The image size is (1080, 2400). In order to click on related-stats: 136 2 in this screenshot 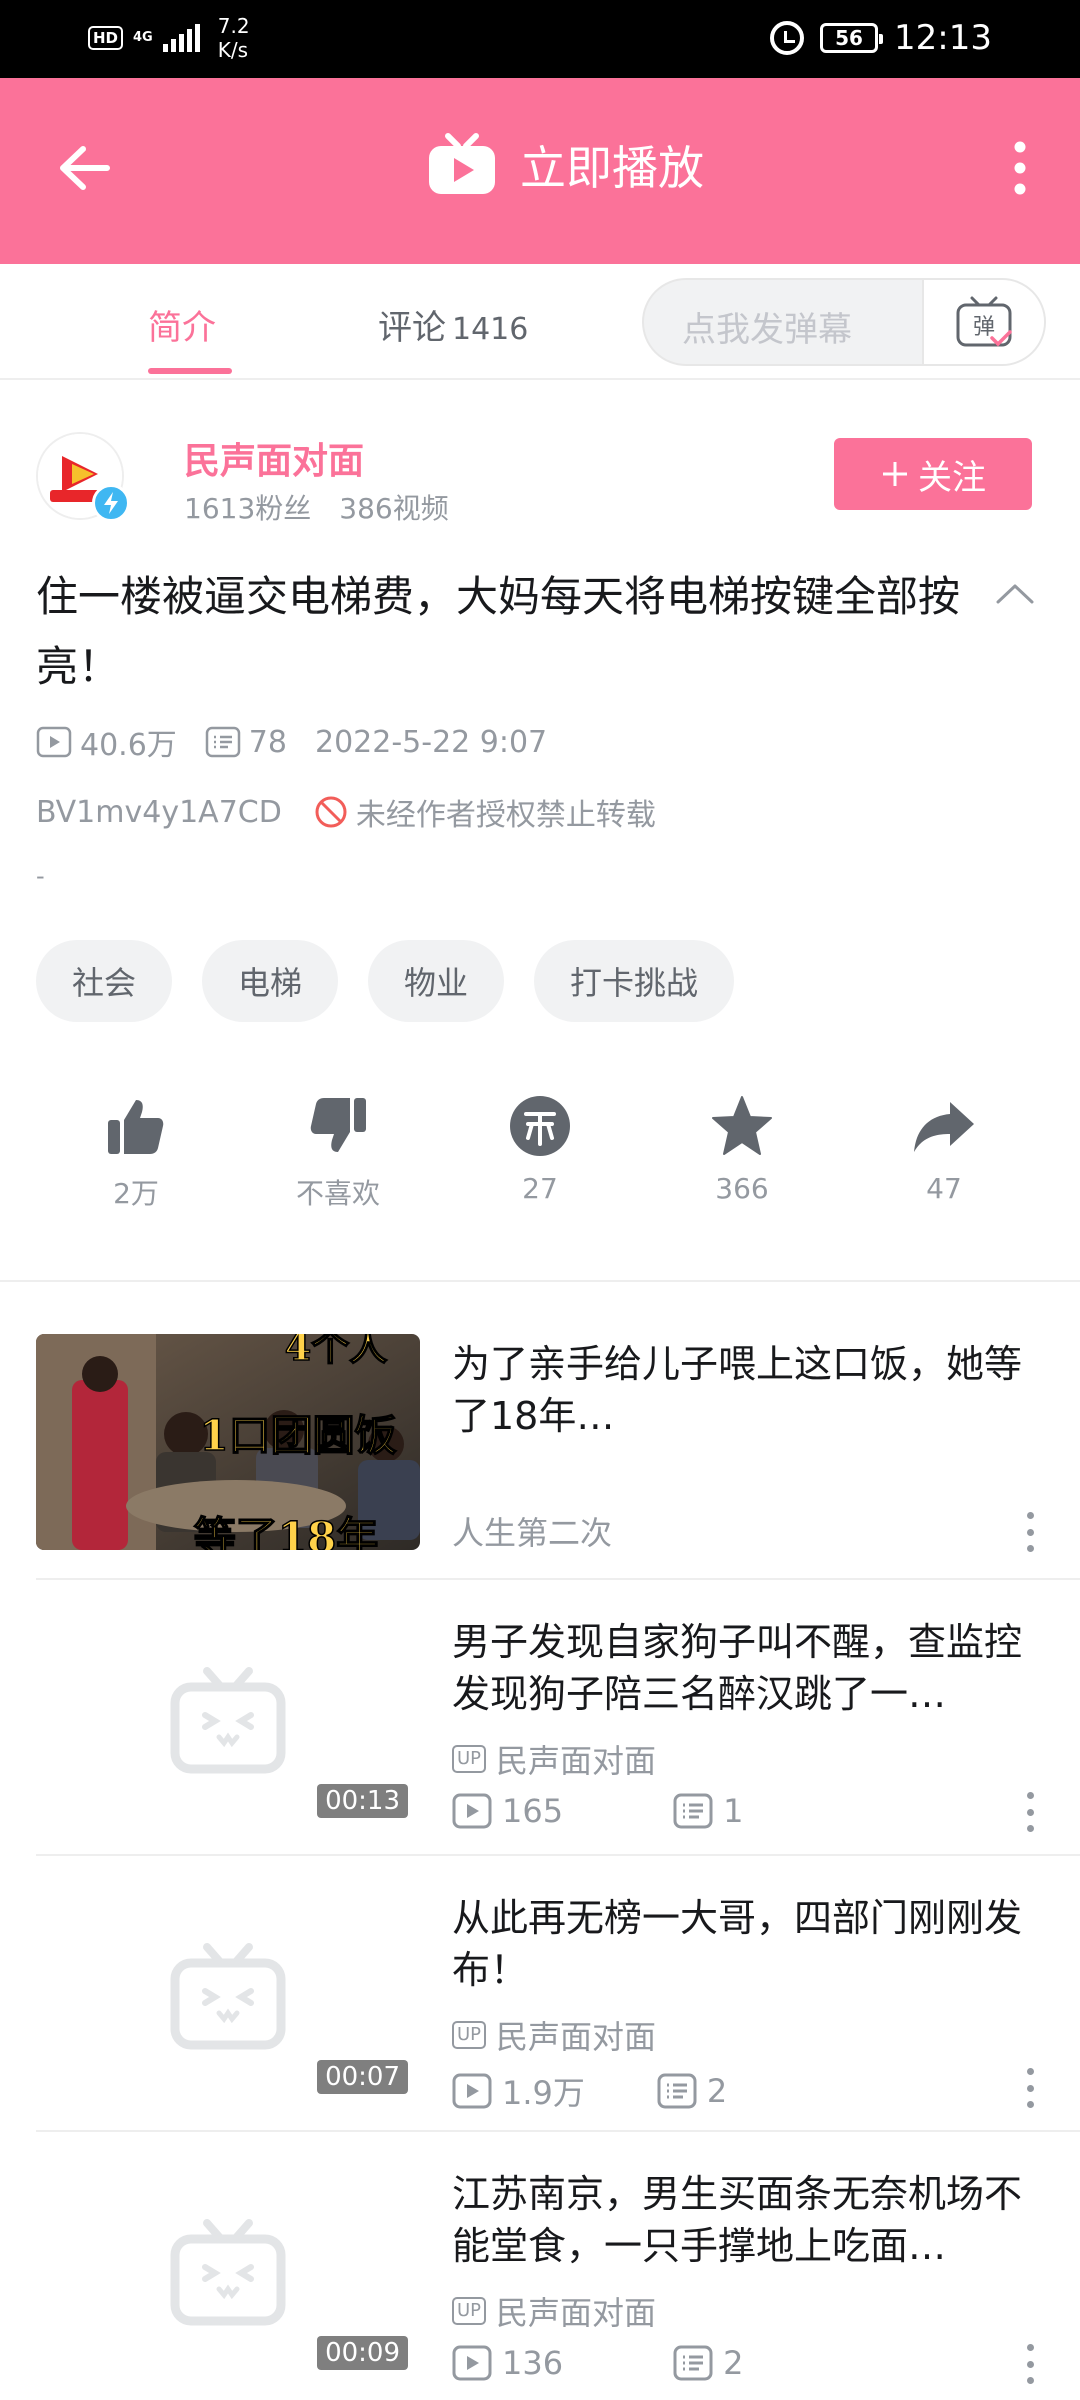, I will do `click(597, 2363)`.